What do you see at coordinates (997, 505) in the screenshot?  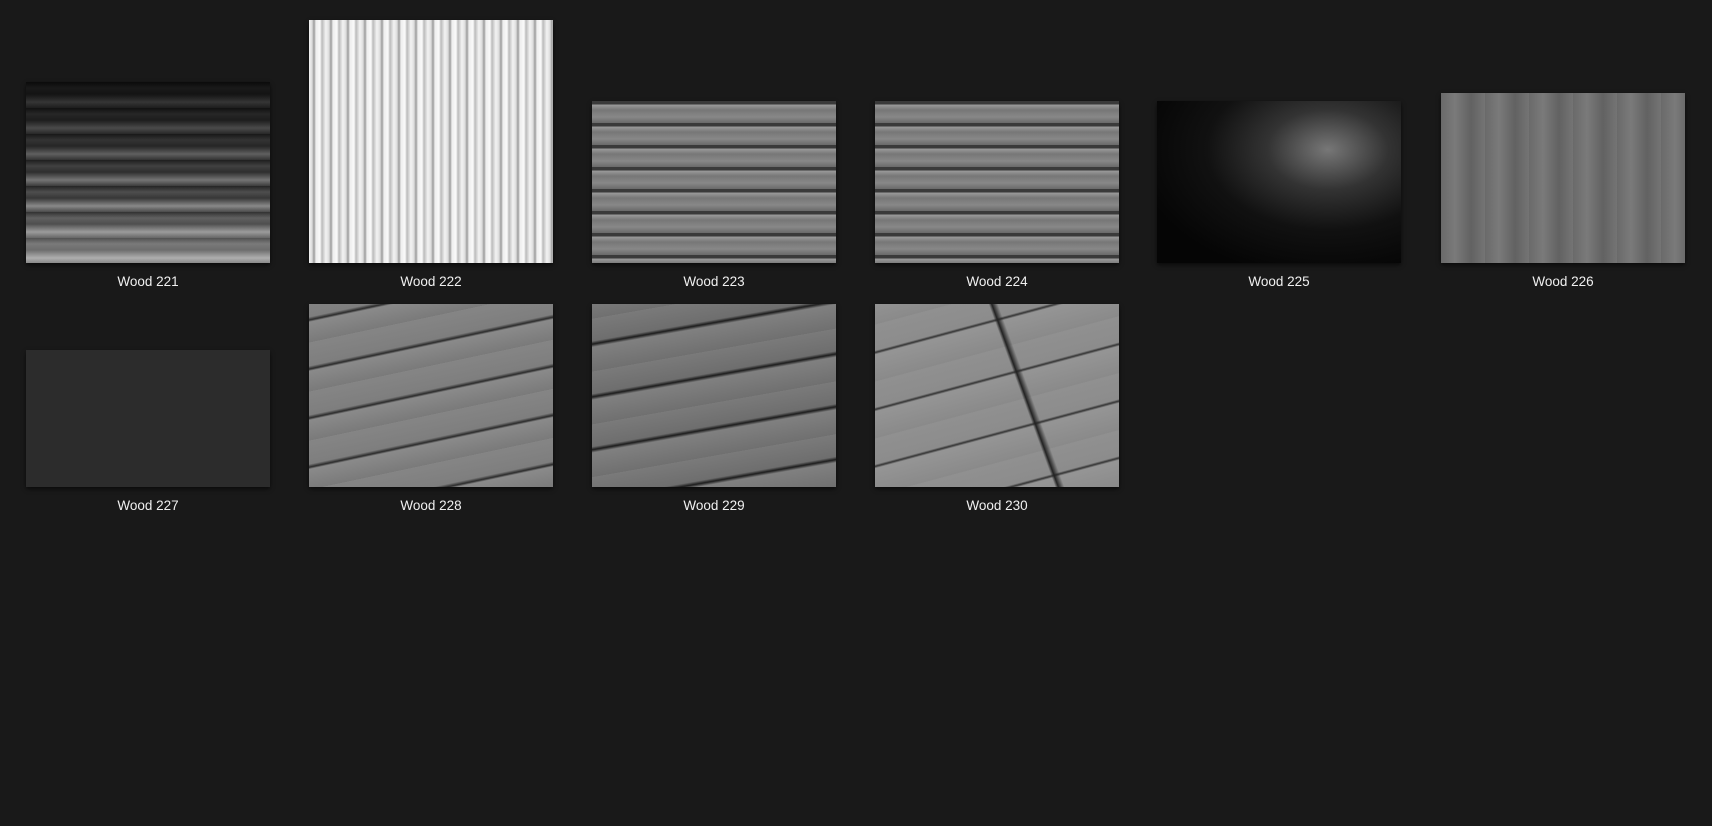 I see `file-name: Wood 230` at bounding box center [997, 505].